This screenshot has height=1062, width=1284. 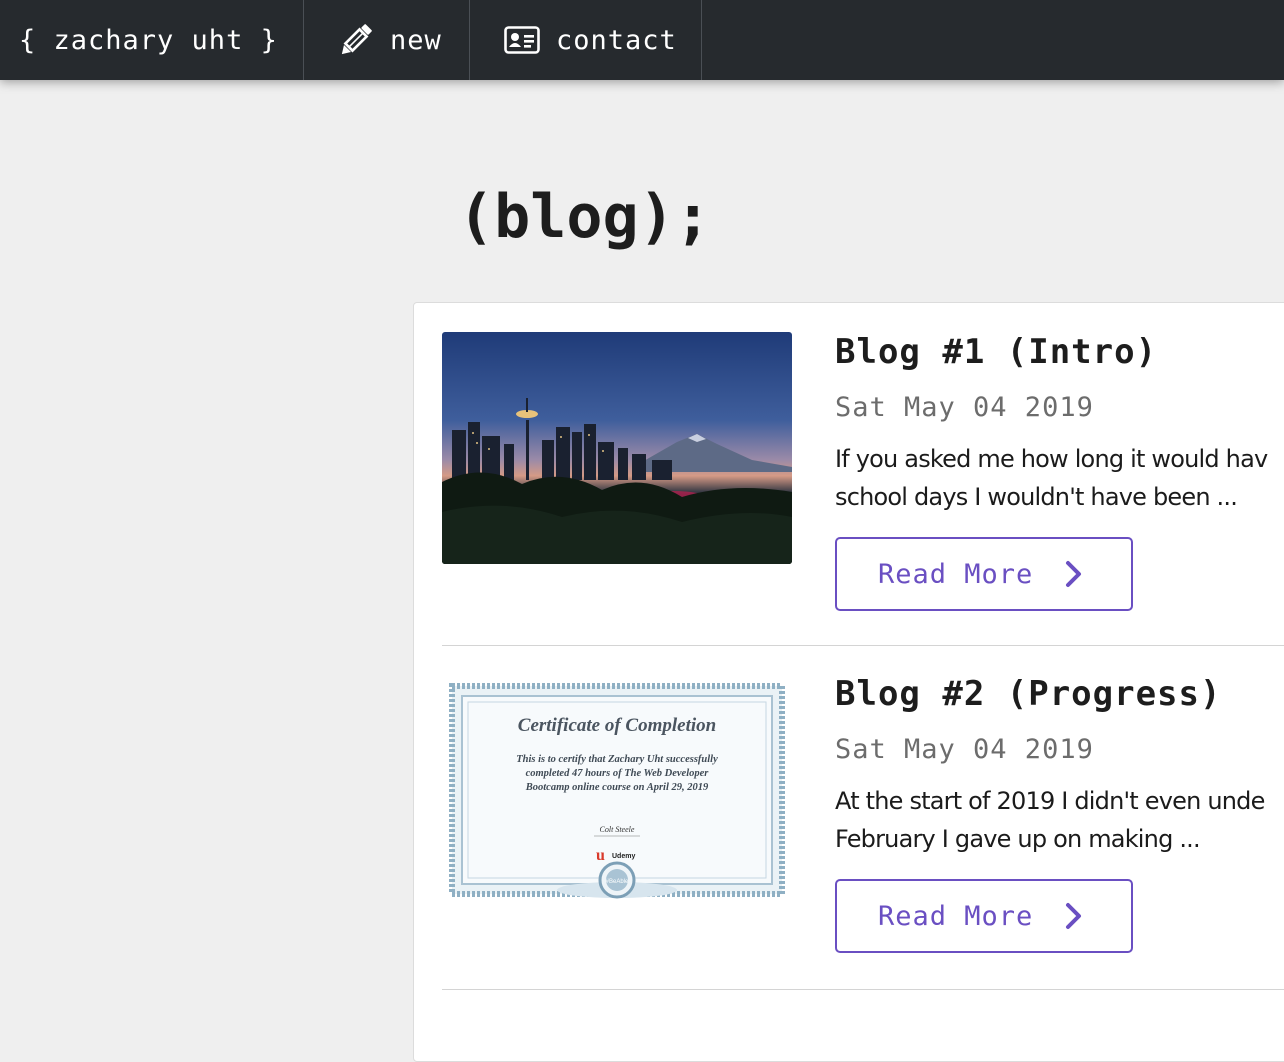 I want to click on nav-contact-label: contact, so click(x=616, y=40).